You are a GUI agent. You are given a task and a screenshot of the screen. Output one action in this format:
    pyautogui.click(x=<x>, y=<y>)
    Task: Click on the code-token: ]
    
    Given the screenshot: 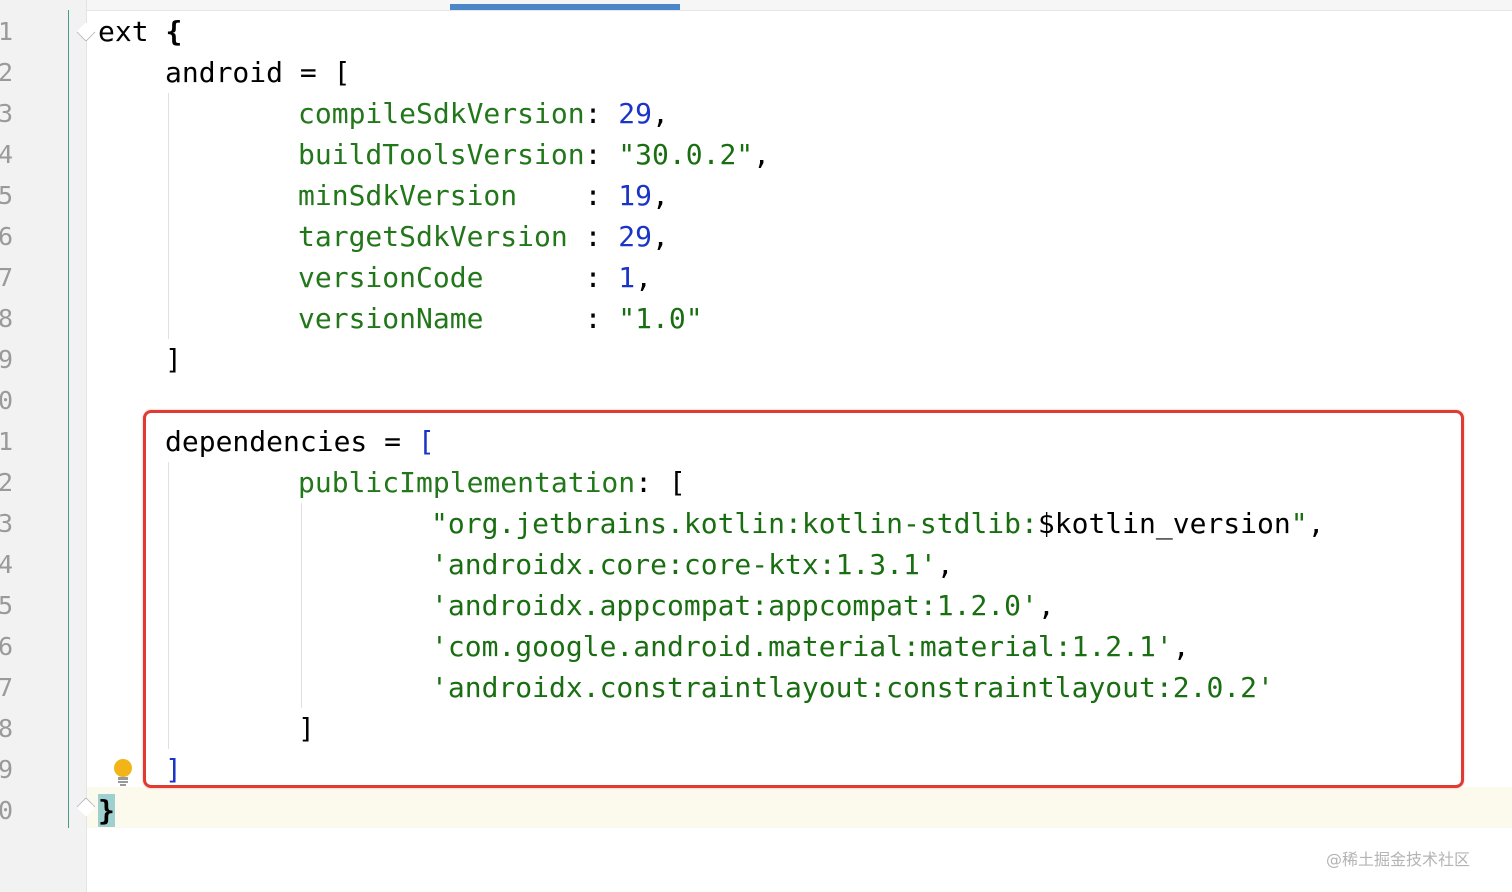 What is the action you would take?
    pyautogui.click(x=173, y=359)
    